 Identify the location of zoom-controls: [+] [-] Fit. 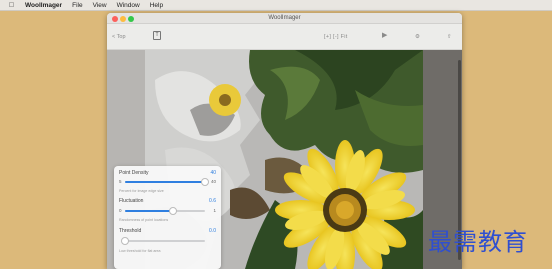
(336, 37).